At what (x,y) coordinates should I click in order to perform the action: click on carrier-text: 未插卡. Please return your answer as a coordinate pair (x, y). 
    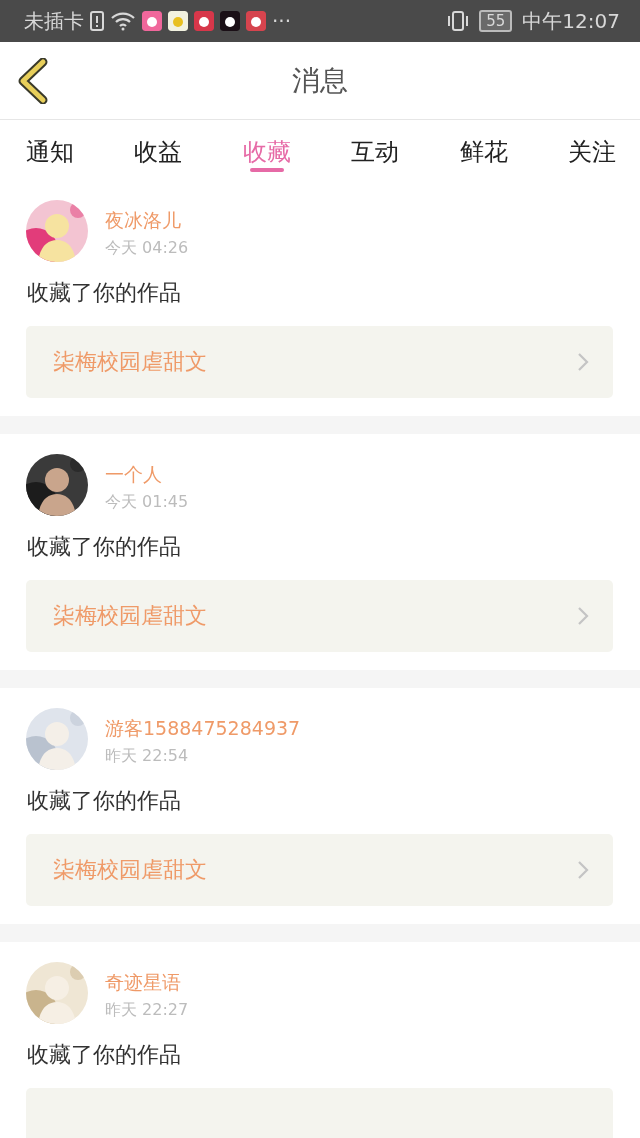
    Looking at the image, I should click on (54, 21).